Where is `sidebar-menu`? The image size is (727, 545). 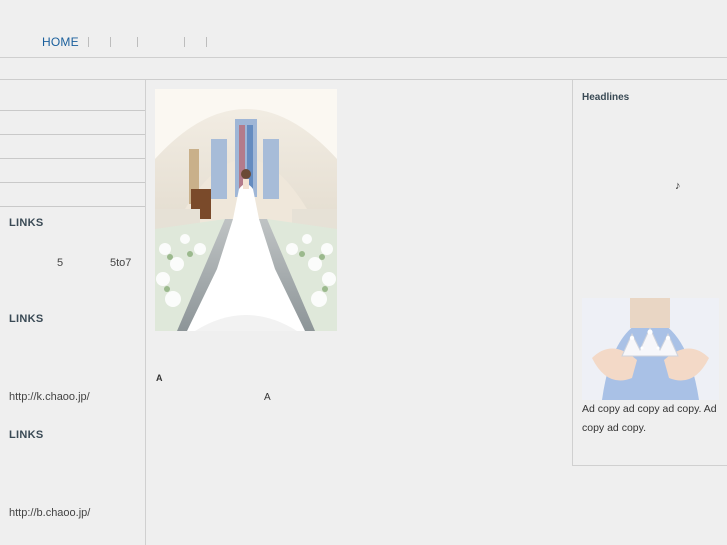
sidebar-menu is located at coordinates (72, 143).